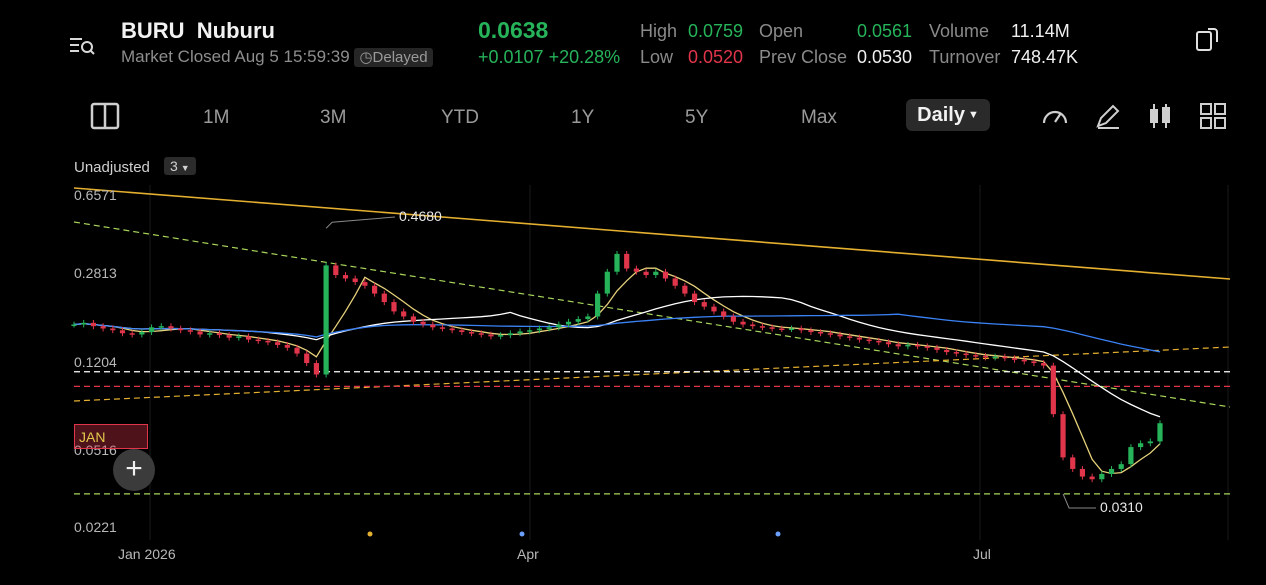  Describe the element at coordinates (95, 273) in the screenshot. I see `y-tick-label: 0.2813` at that location.